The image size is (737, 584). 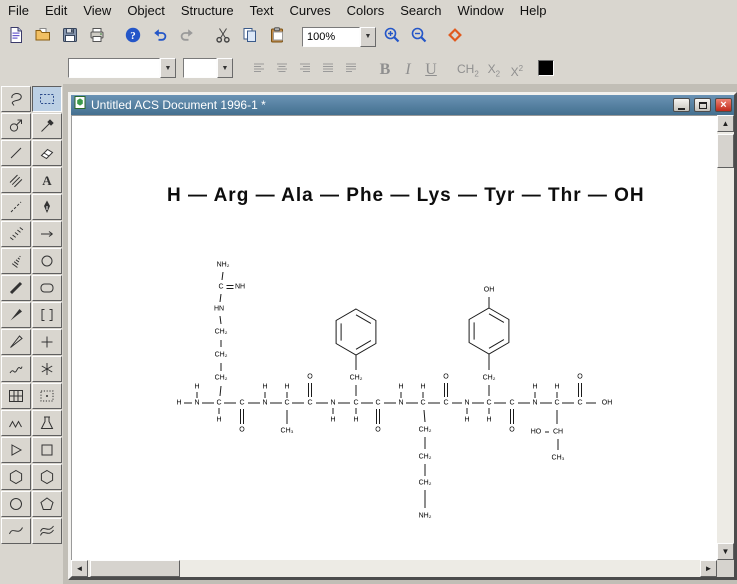 I want to click on scroll-down-button: ▼, so click(x=725, y=551).